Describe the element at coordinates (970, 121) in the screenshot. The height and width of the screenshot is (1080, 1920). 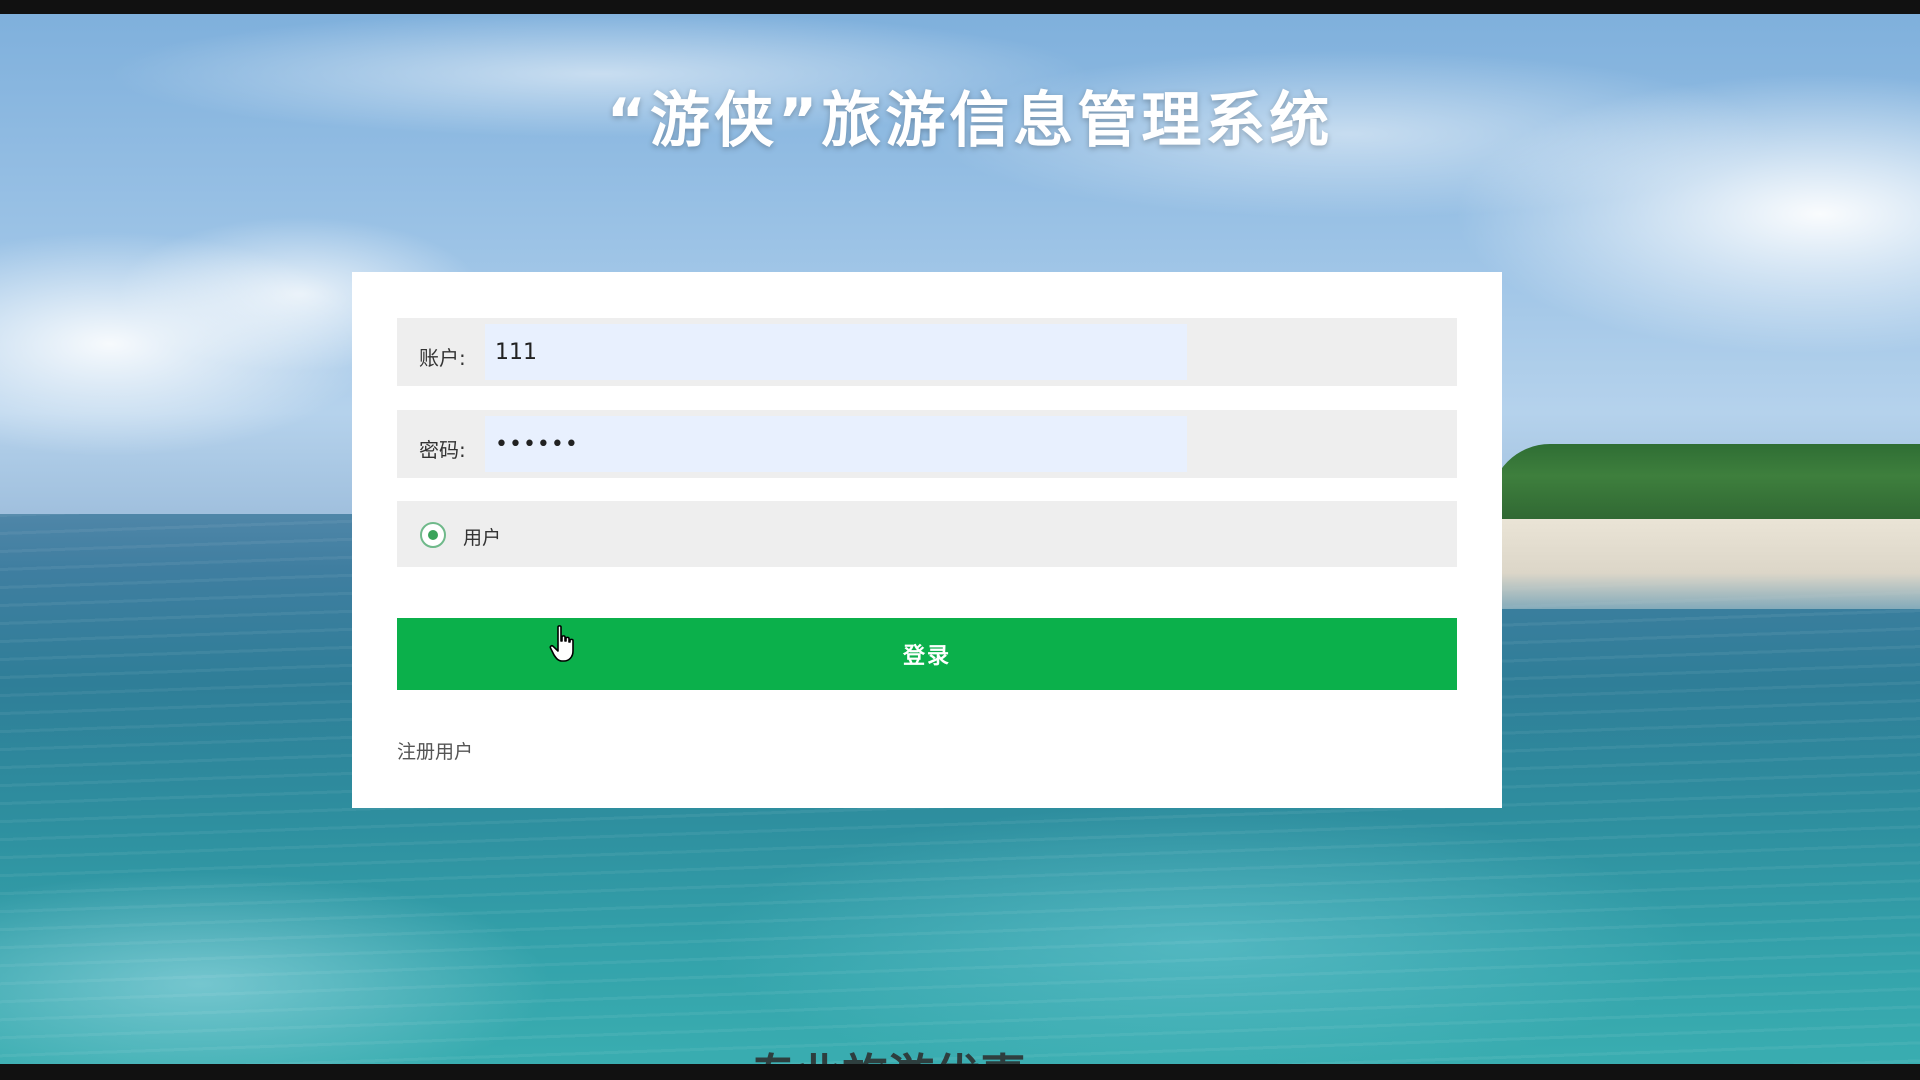
I see `page-title: “游侠”旅游信息管理系统` at that location.